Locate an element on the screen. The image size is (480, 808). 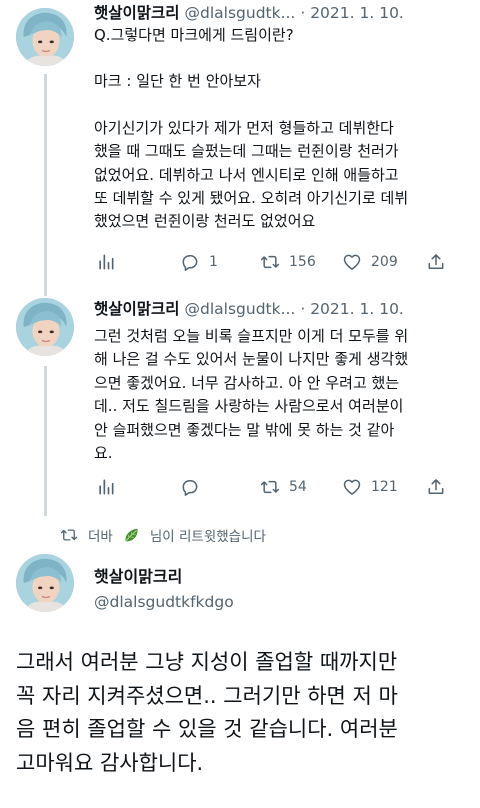
reply-button is located at coordinates (194, 487).